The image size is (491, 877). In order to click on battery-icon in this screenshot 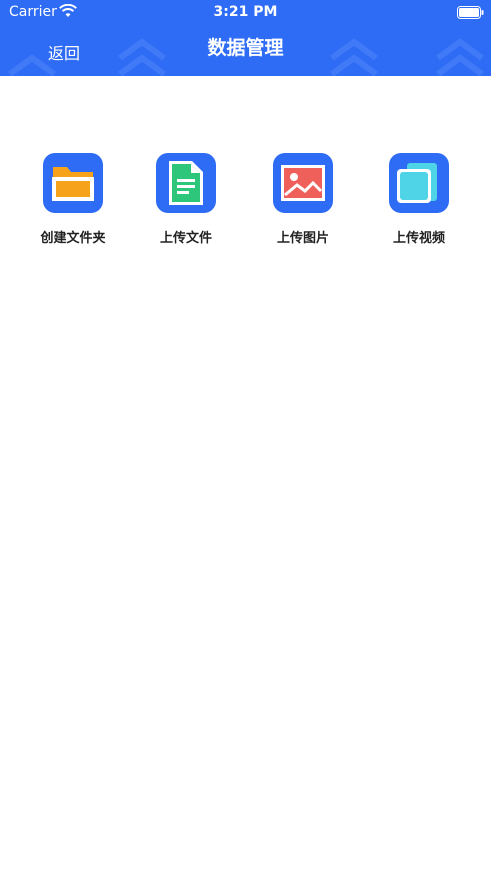, I will do `click(470, 12)`.